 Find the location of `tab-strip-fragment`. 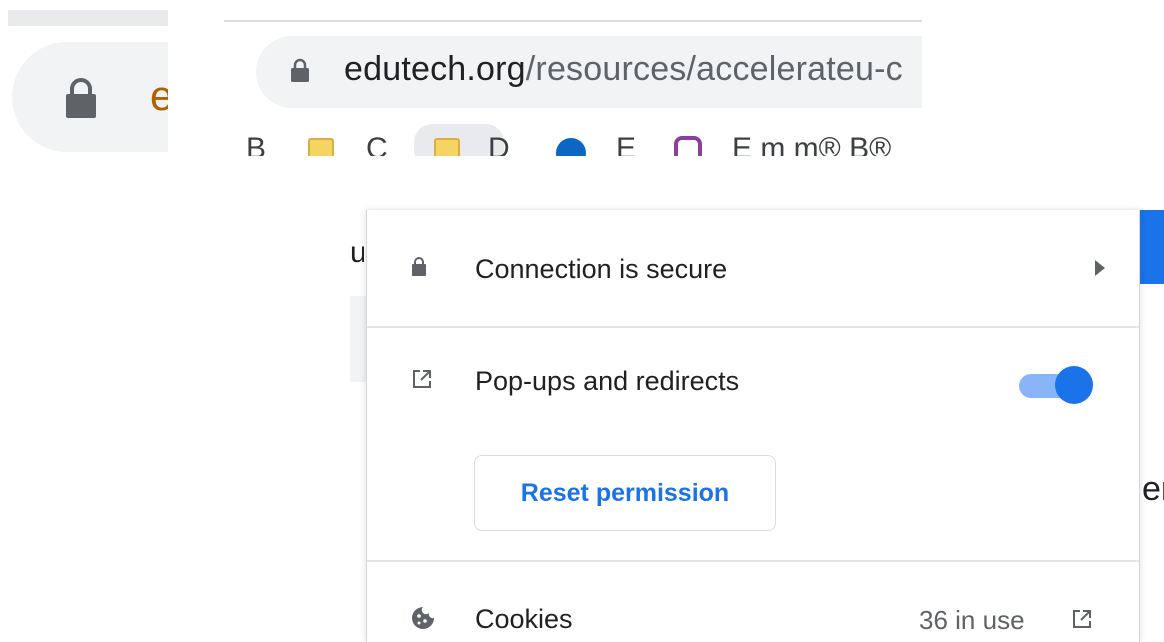

tab-strip-fragment is located at coordinates (88, 18).